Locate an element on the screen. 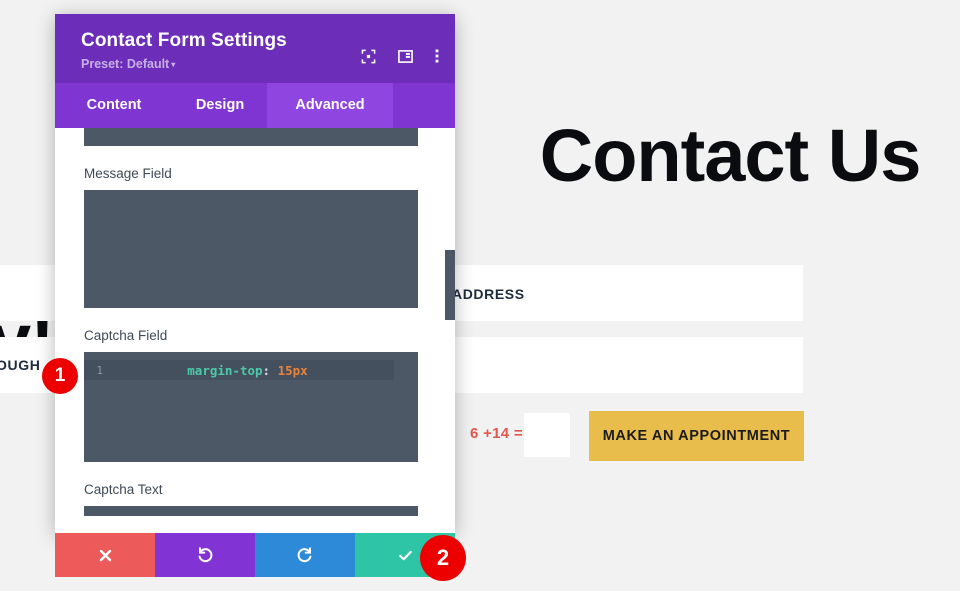 This screenshot has width=960, height=591. address-field-label: ADDRESS is located at coordinates (488, 294).